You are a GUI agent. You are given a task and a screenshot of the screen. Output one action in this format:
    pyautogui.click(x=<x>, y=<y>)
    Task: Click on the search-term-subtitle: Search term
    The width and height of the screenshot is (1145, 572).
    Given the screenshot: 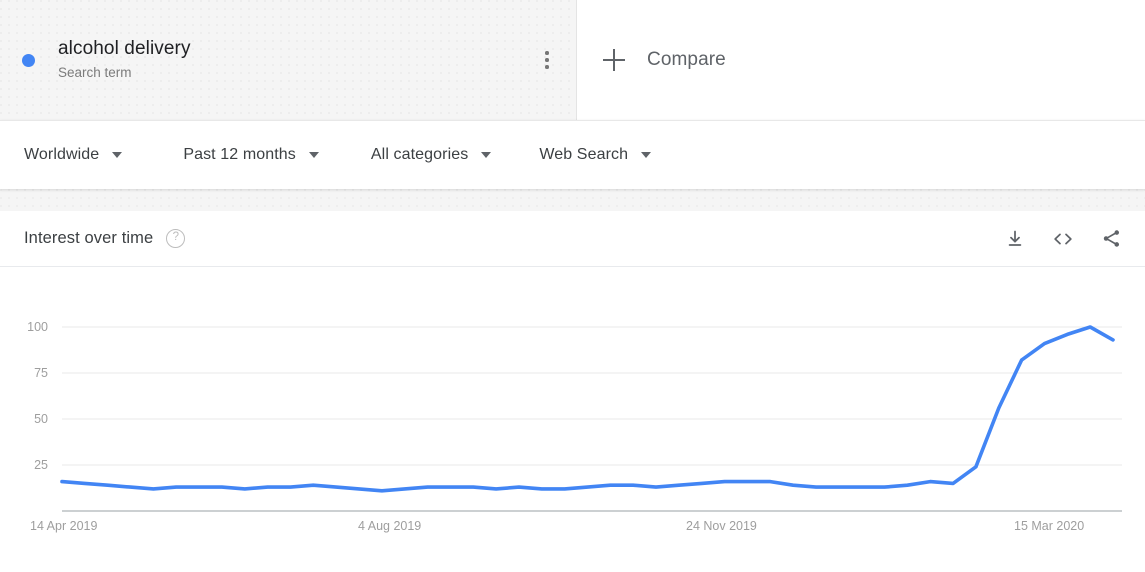 What is the action you would take?
    pyautogui.click(x=95, y=72)
    